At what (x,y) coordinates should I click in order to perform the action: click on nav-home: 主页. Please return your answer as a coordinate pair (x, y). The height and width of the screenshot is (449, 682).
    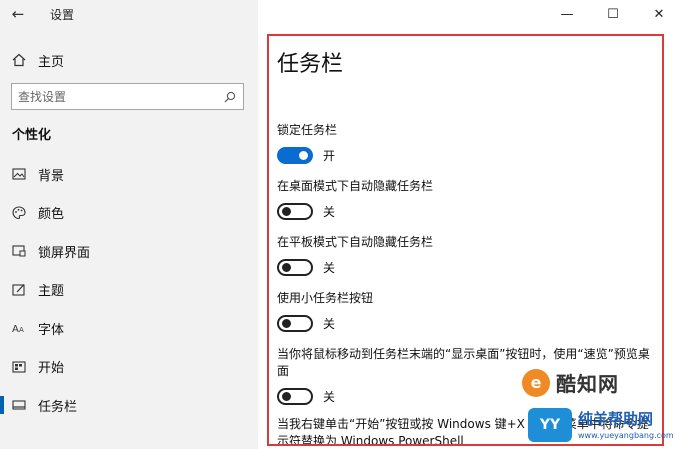
    Looking at the image, I should click on (129, 60).